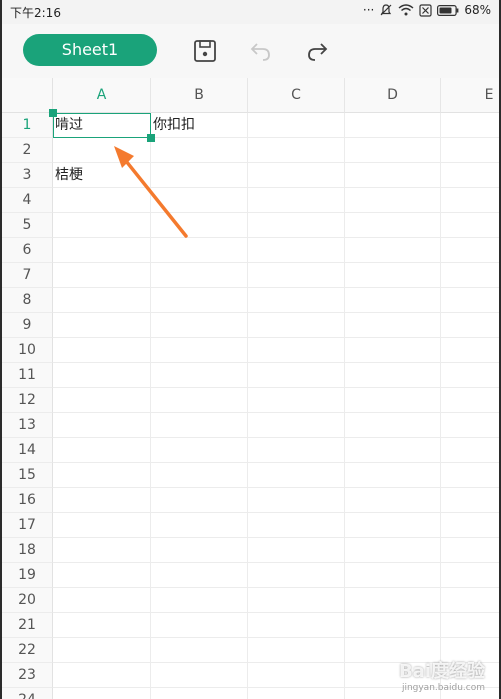 This screenshot has width=501, height=699. Describe the element at coordinates (199, 250) in the screenshot. I see `cell-b6` at that location.